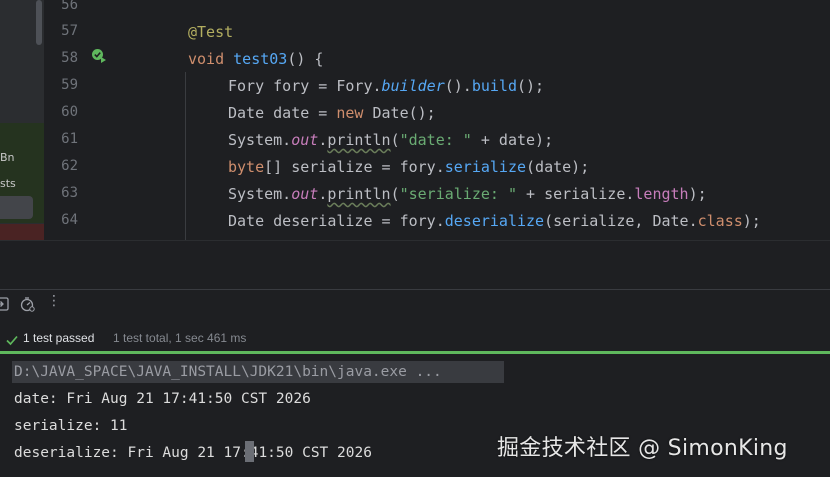  Describe the element at coordinates (415, 304) in the screenshot. I see `run-toolbar` at that location.